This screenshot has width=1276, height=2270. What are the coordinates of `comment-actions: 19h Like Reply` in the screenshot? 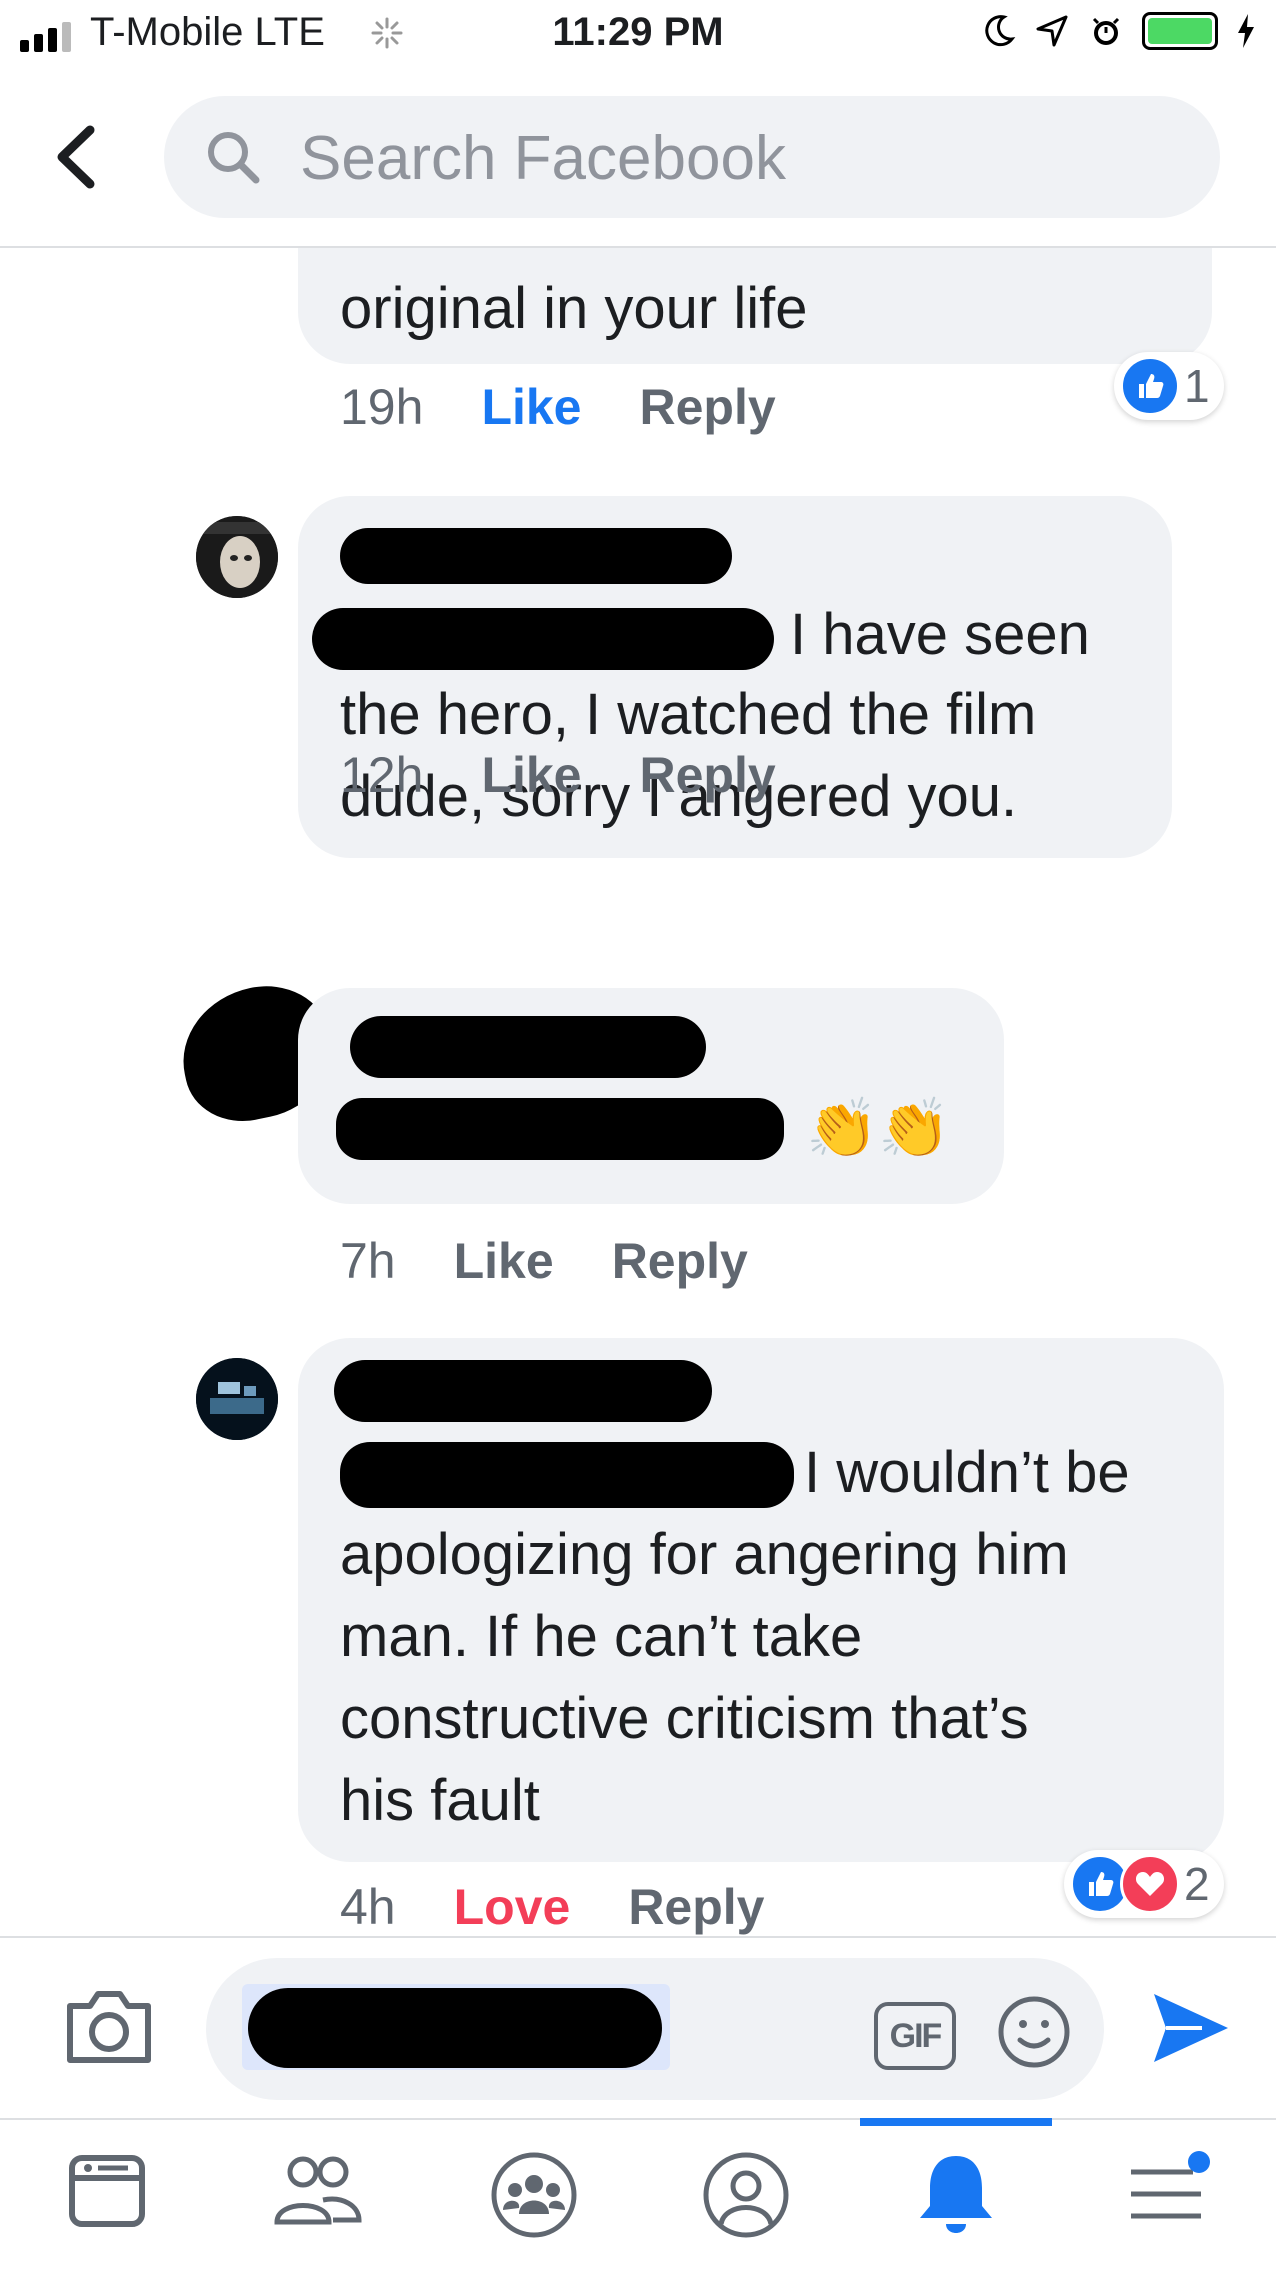 It's located at (558, 407).